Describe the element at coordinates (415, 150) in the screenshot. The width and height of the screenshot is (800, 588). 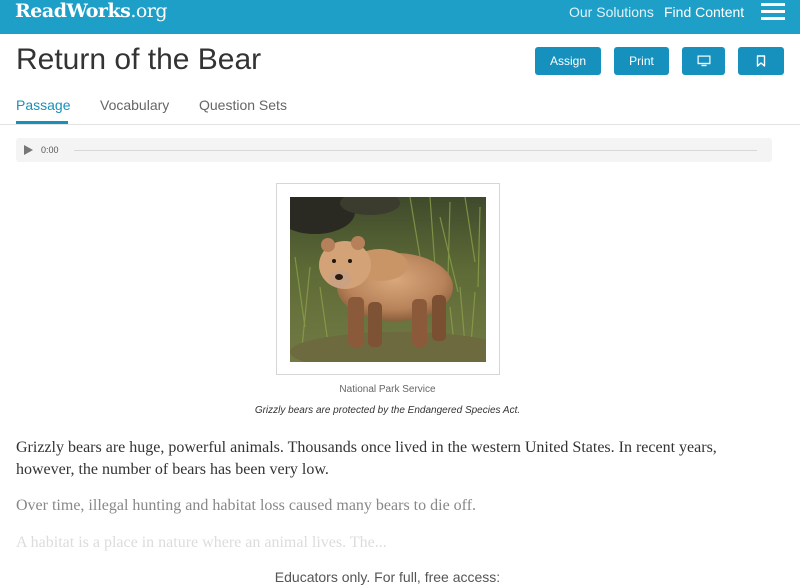
I see `audio-progress-track` at that location.